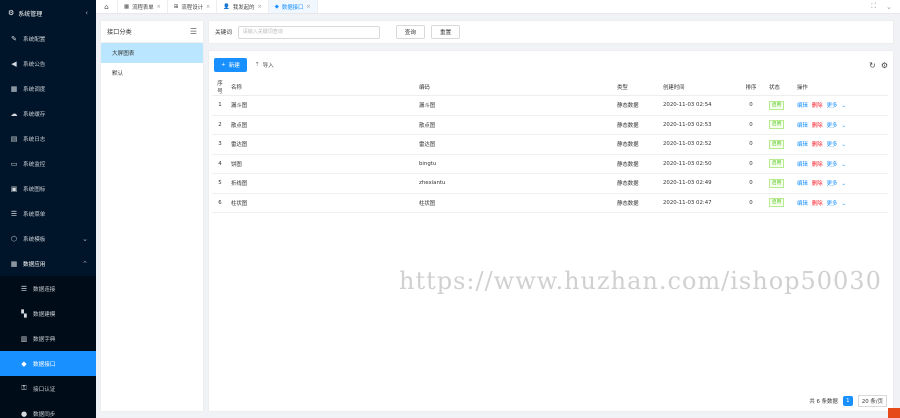  I want to click on sidebar-item: ⚿ 接口认证, so click(48, 388).